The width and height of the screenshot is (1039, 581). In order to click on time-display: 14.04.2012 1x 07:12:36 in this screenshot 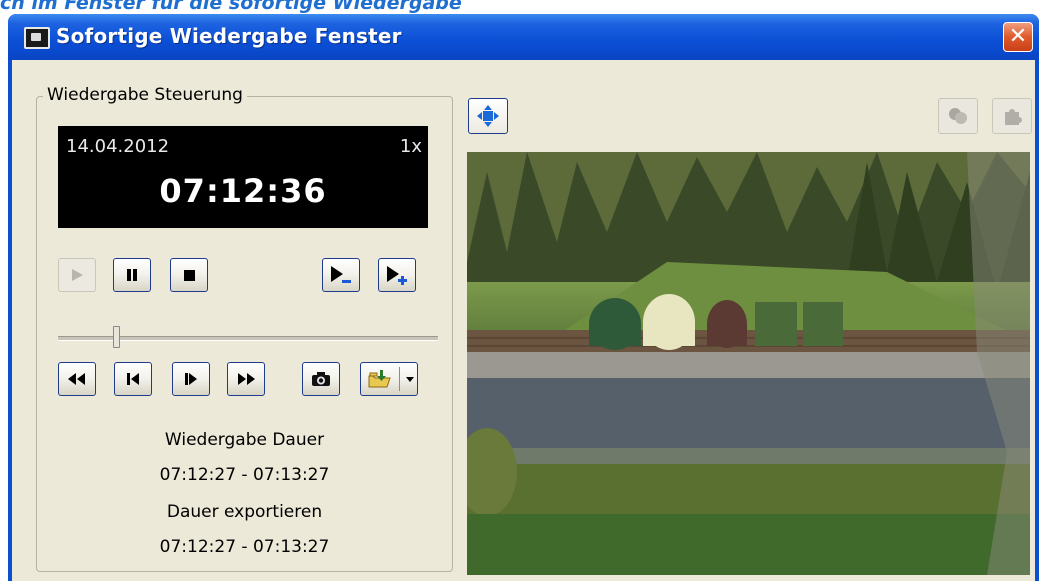, I will do `click(243, 177)`.